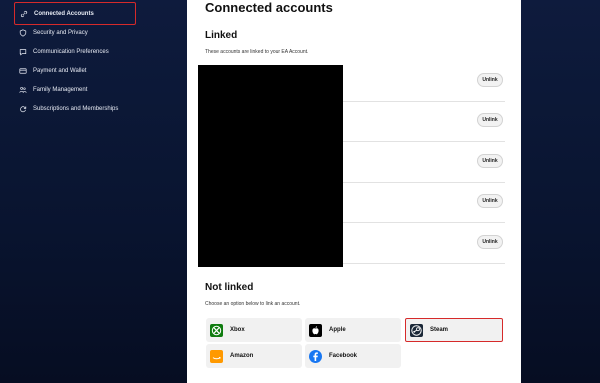 The width and height of the screenshot is (600, 383). Describe the element at coordinates (254, 330) in the screenshot. I see `link-xbox-button: Xbox` at that location.